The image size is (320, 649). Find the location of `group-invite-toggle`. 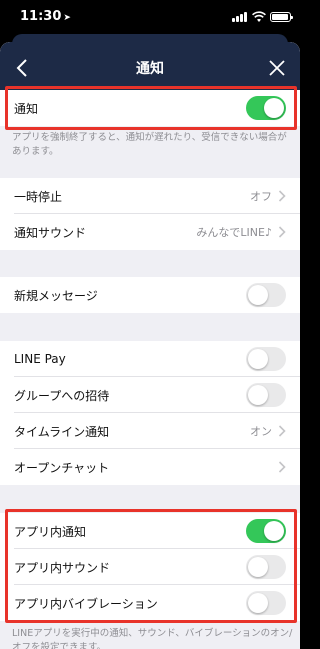

group-invite-toggle is located at coordinates (266, 395).